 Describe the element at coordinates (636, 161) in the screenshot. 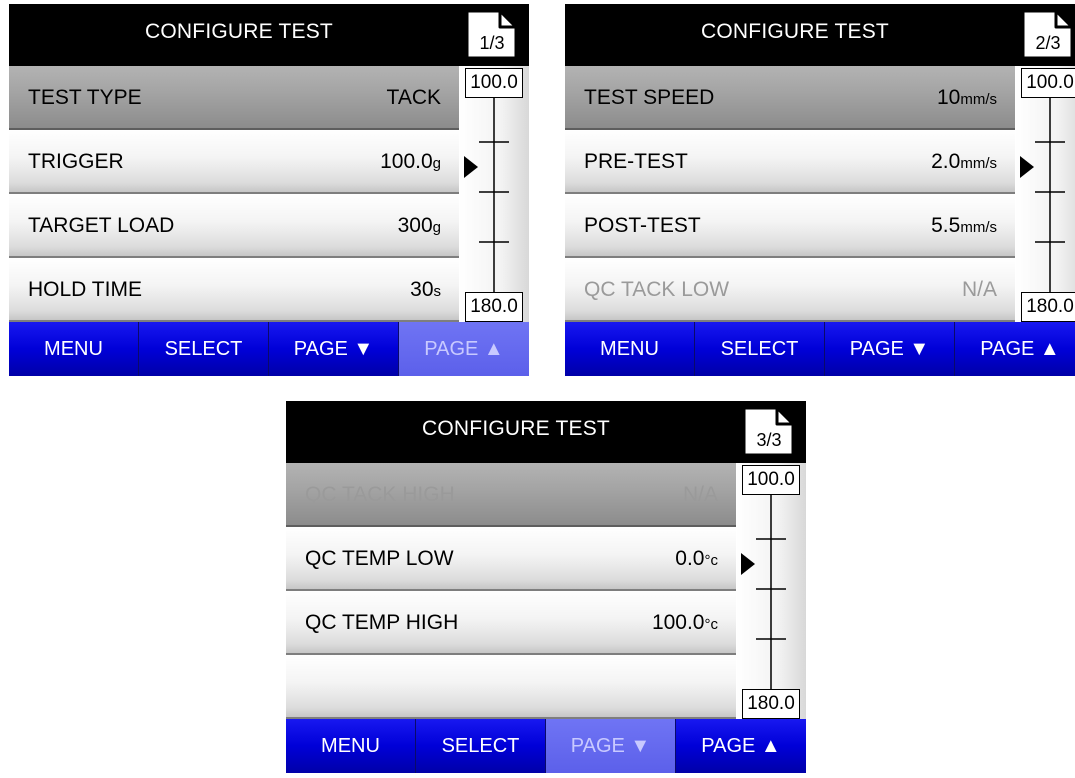

I see `setting-label: PRE-TEST` at that location.